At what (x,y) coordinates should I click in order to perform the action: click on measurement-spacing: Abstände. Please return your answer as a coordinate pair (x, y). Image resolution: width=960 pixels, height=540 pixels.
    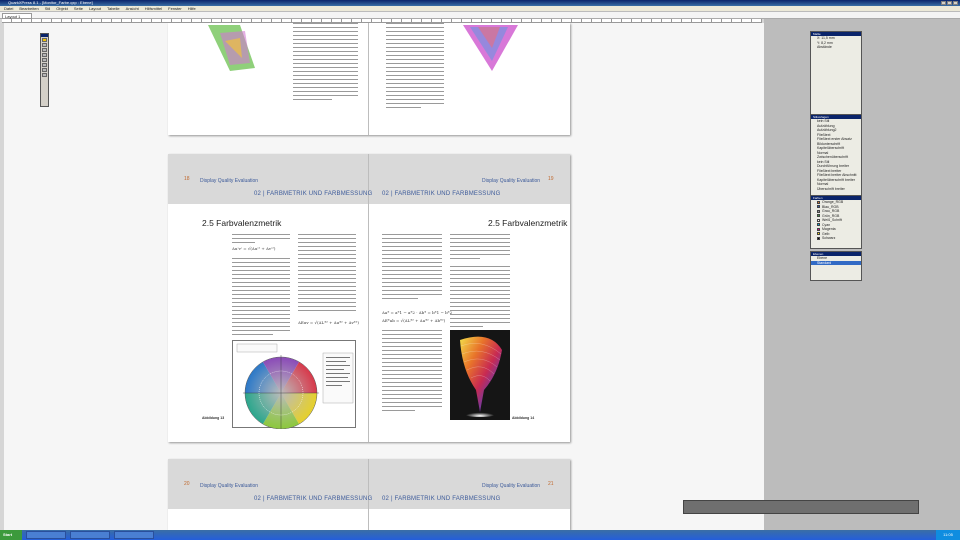
    Looking at the image, I should click on (836, 47).